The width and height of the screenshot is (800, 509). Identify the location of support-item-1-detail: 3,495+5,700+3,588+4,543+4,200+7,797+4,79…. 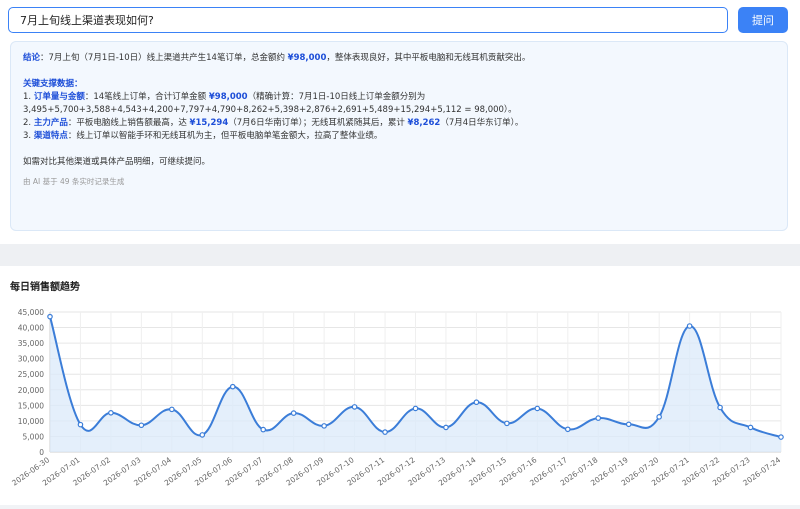
(270, 110).